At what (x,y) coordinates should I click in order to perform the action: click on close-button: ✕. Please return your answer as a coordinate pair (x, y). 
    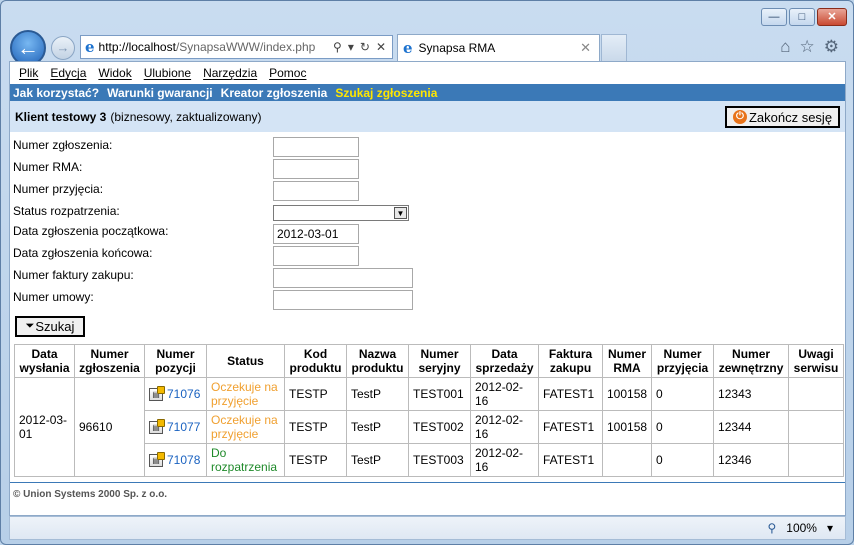
    Looking at the image, I should click on (832, 17).